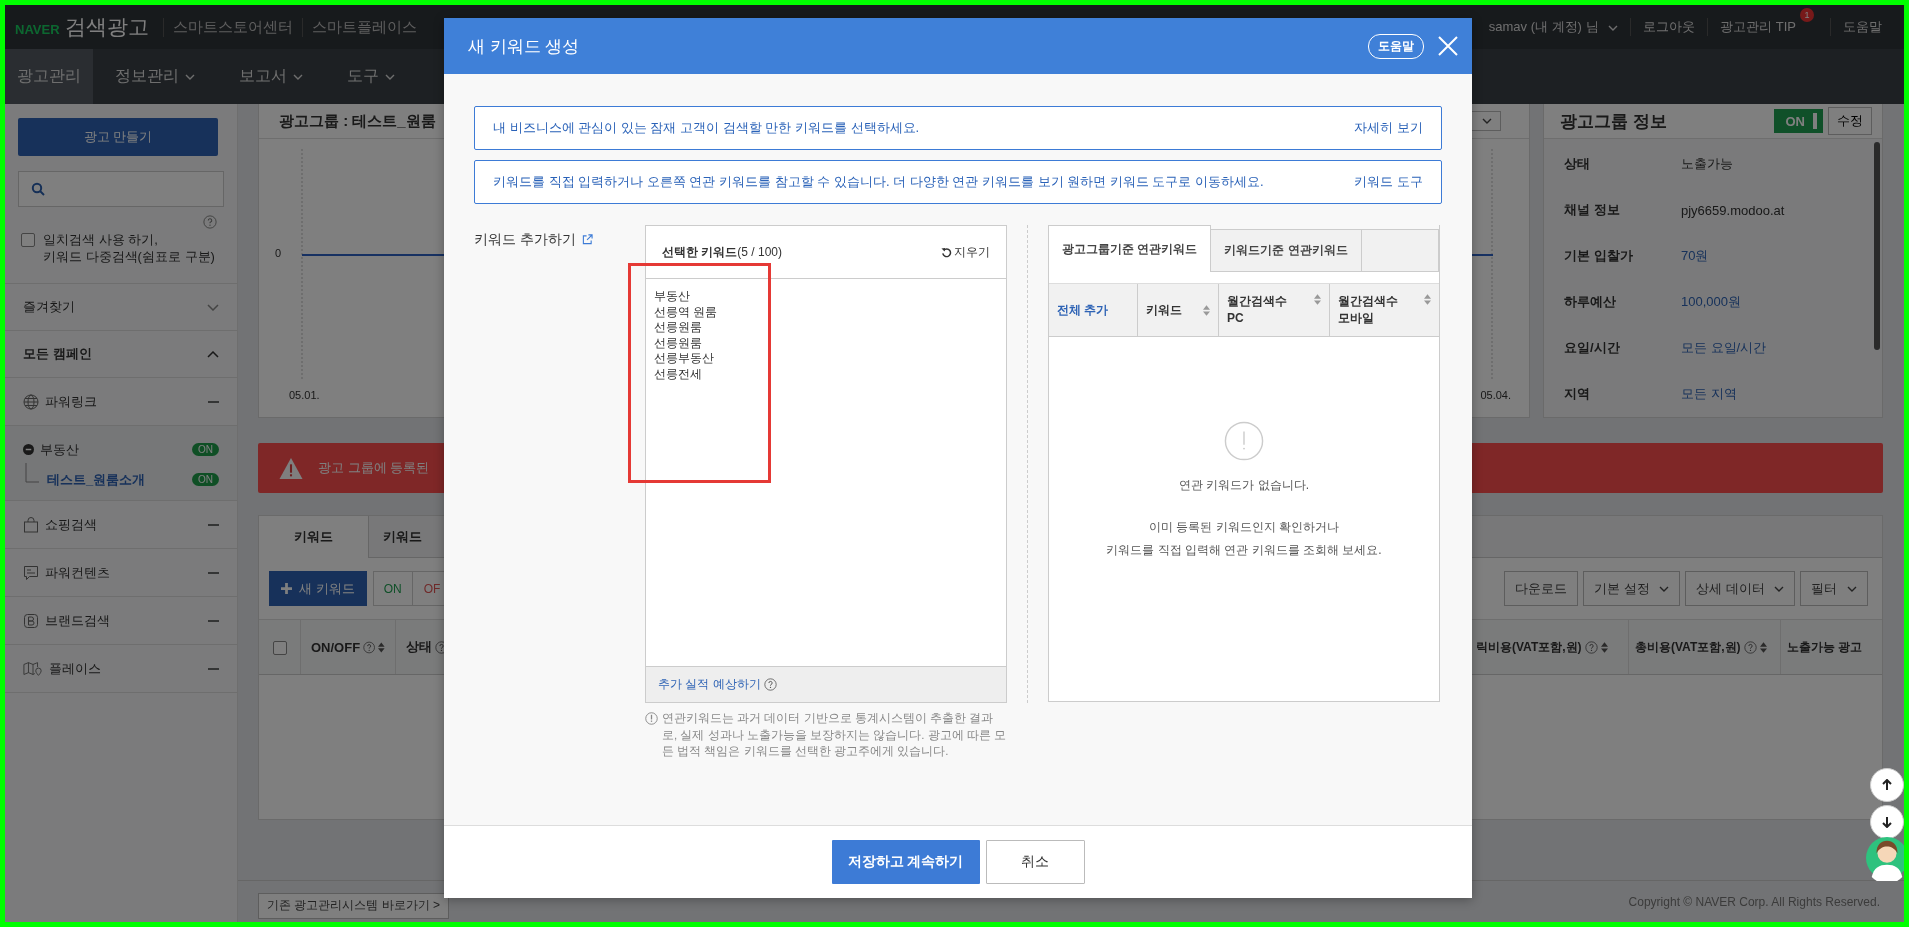  What do you see at coordinates (1707, 164) in the screenshot?
I see `info-value: 노출가능` at bounding box center [1707, 164].